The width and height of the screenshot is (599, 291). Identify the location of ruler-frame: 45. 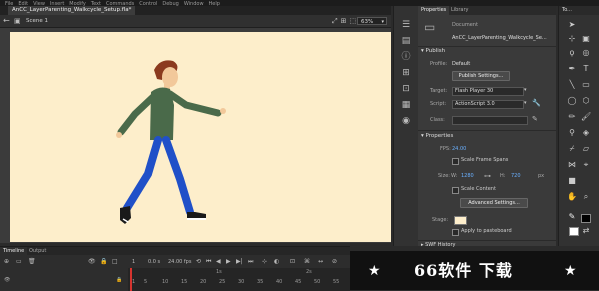
(298, 282).